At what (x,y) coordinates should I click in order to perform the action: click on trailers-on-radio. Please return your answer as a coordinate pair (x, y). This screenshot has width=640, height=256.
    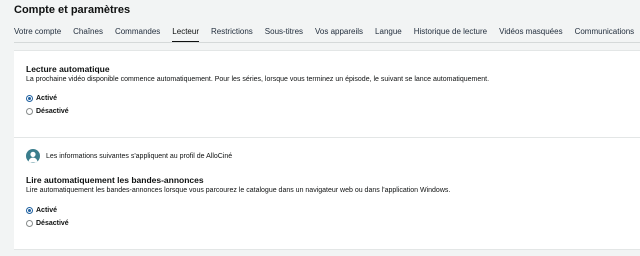
    Looking at the image, I should click on (29, 210).